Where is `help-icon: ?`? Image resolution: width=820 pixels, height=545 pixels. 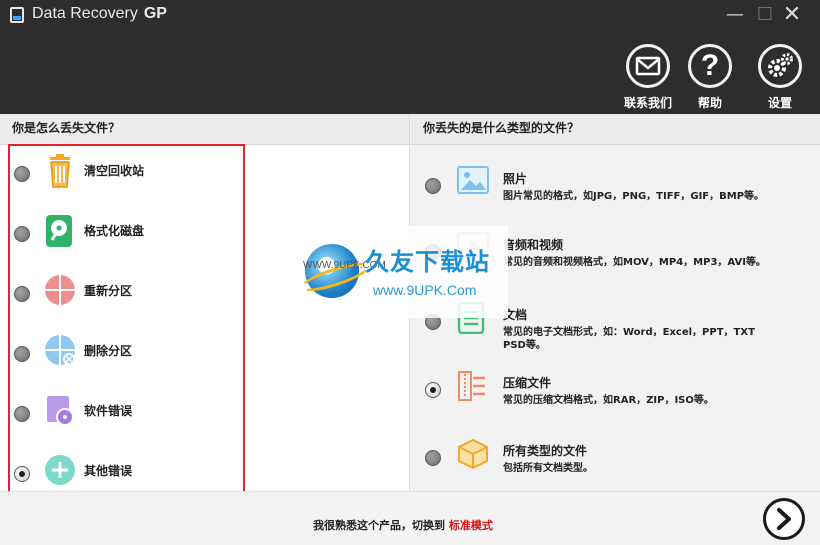 help-icon: ? is located at coordinates (710, 66).